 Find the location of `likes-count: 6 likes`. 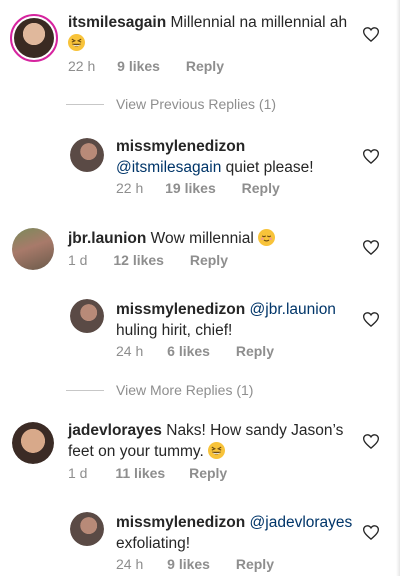

likes-count: 6 likes is located at coordinates (188, 351).